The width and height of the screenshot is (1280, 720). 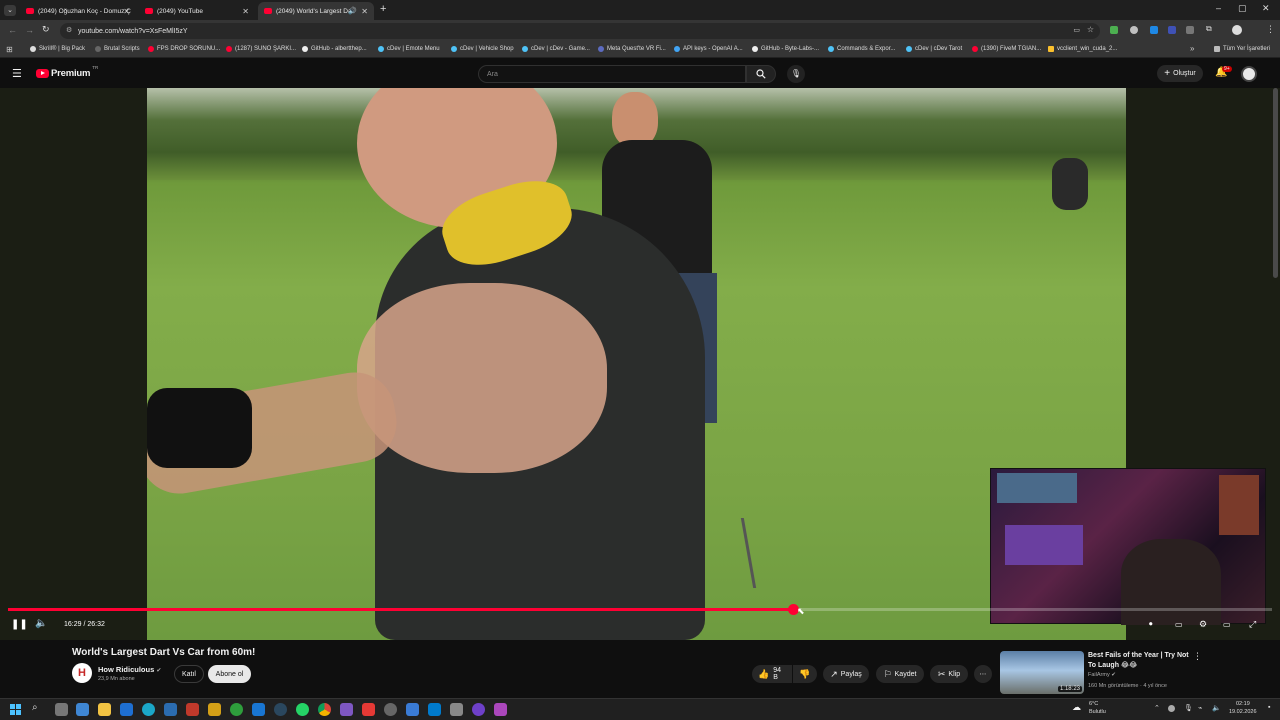 I want to click on store-icon, so click(x=170, y=709).